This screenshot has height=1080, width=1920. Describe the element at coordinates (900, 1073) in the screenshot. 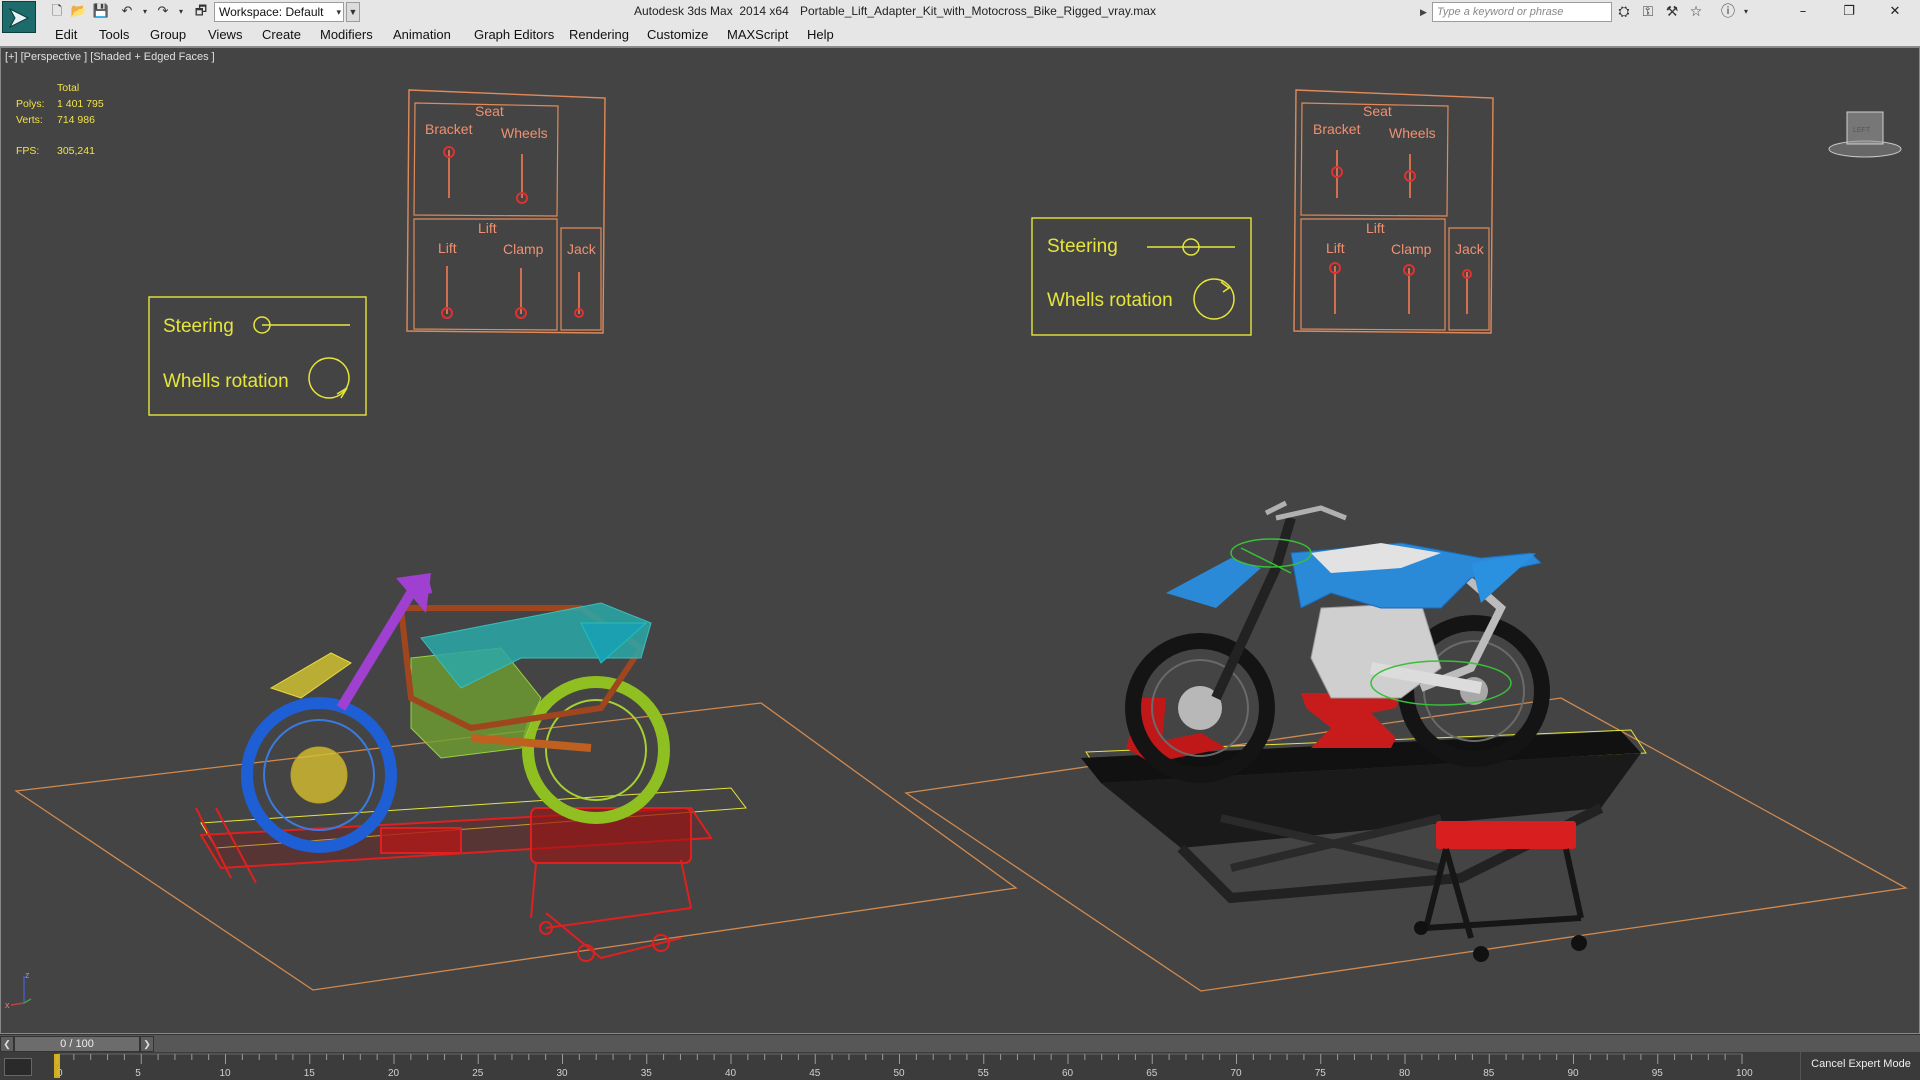

I see `track-tick-label: 50` at that location.